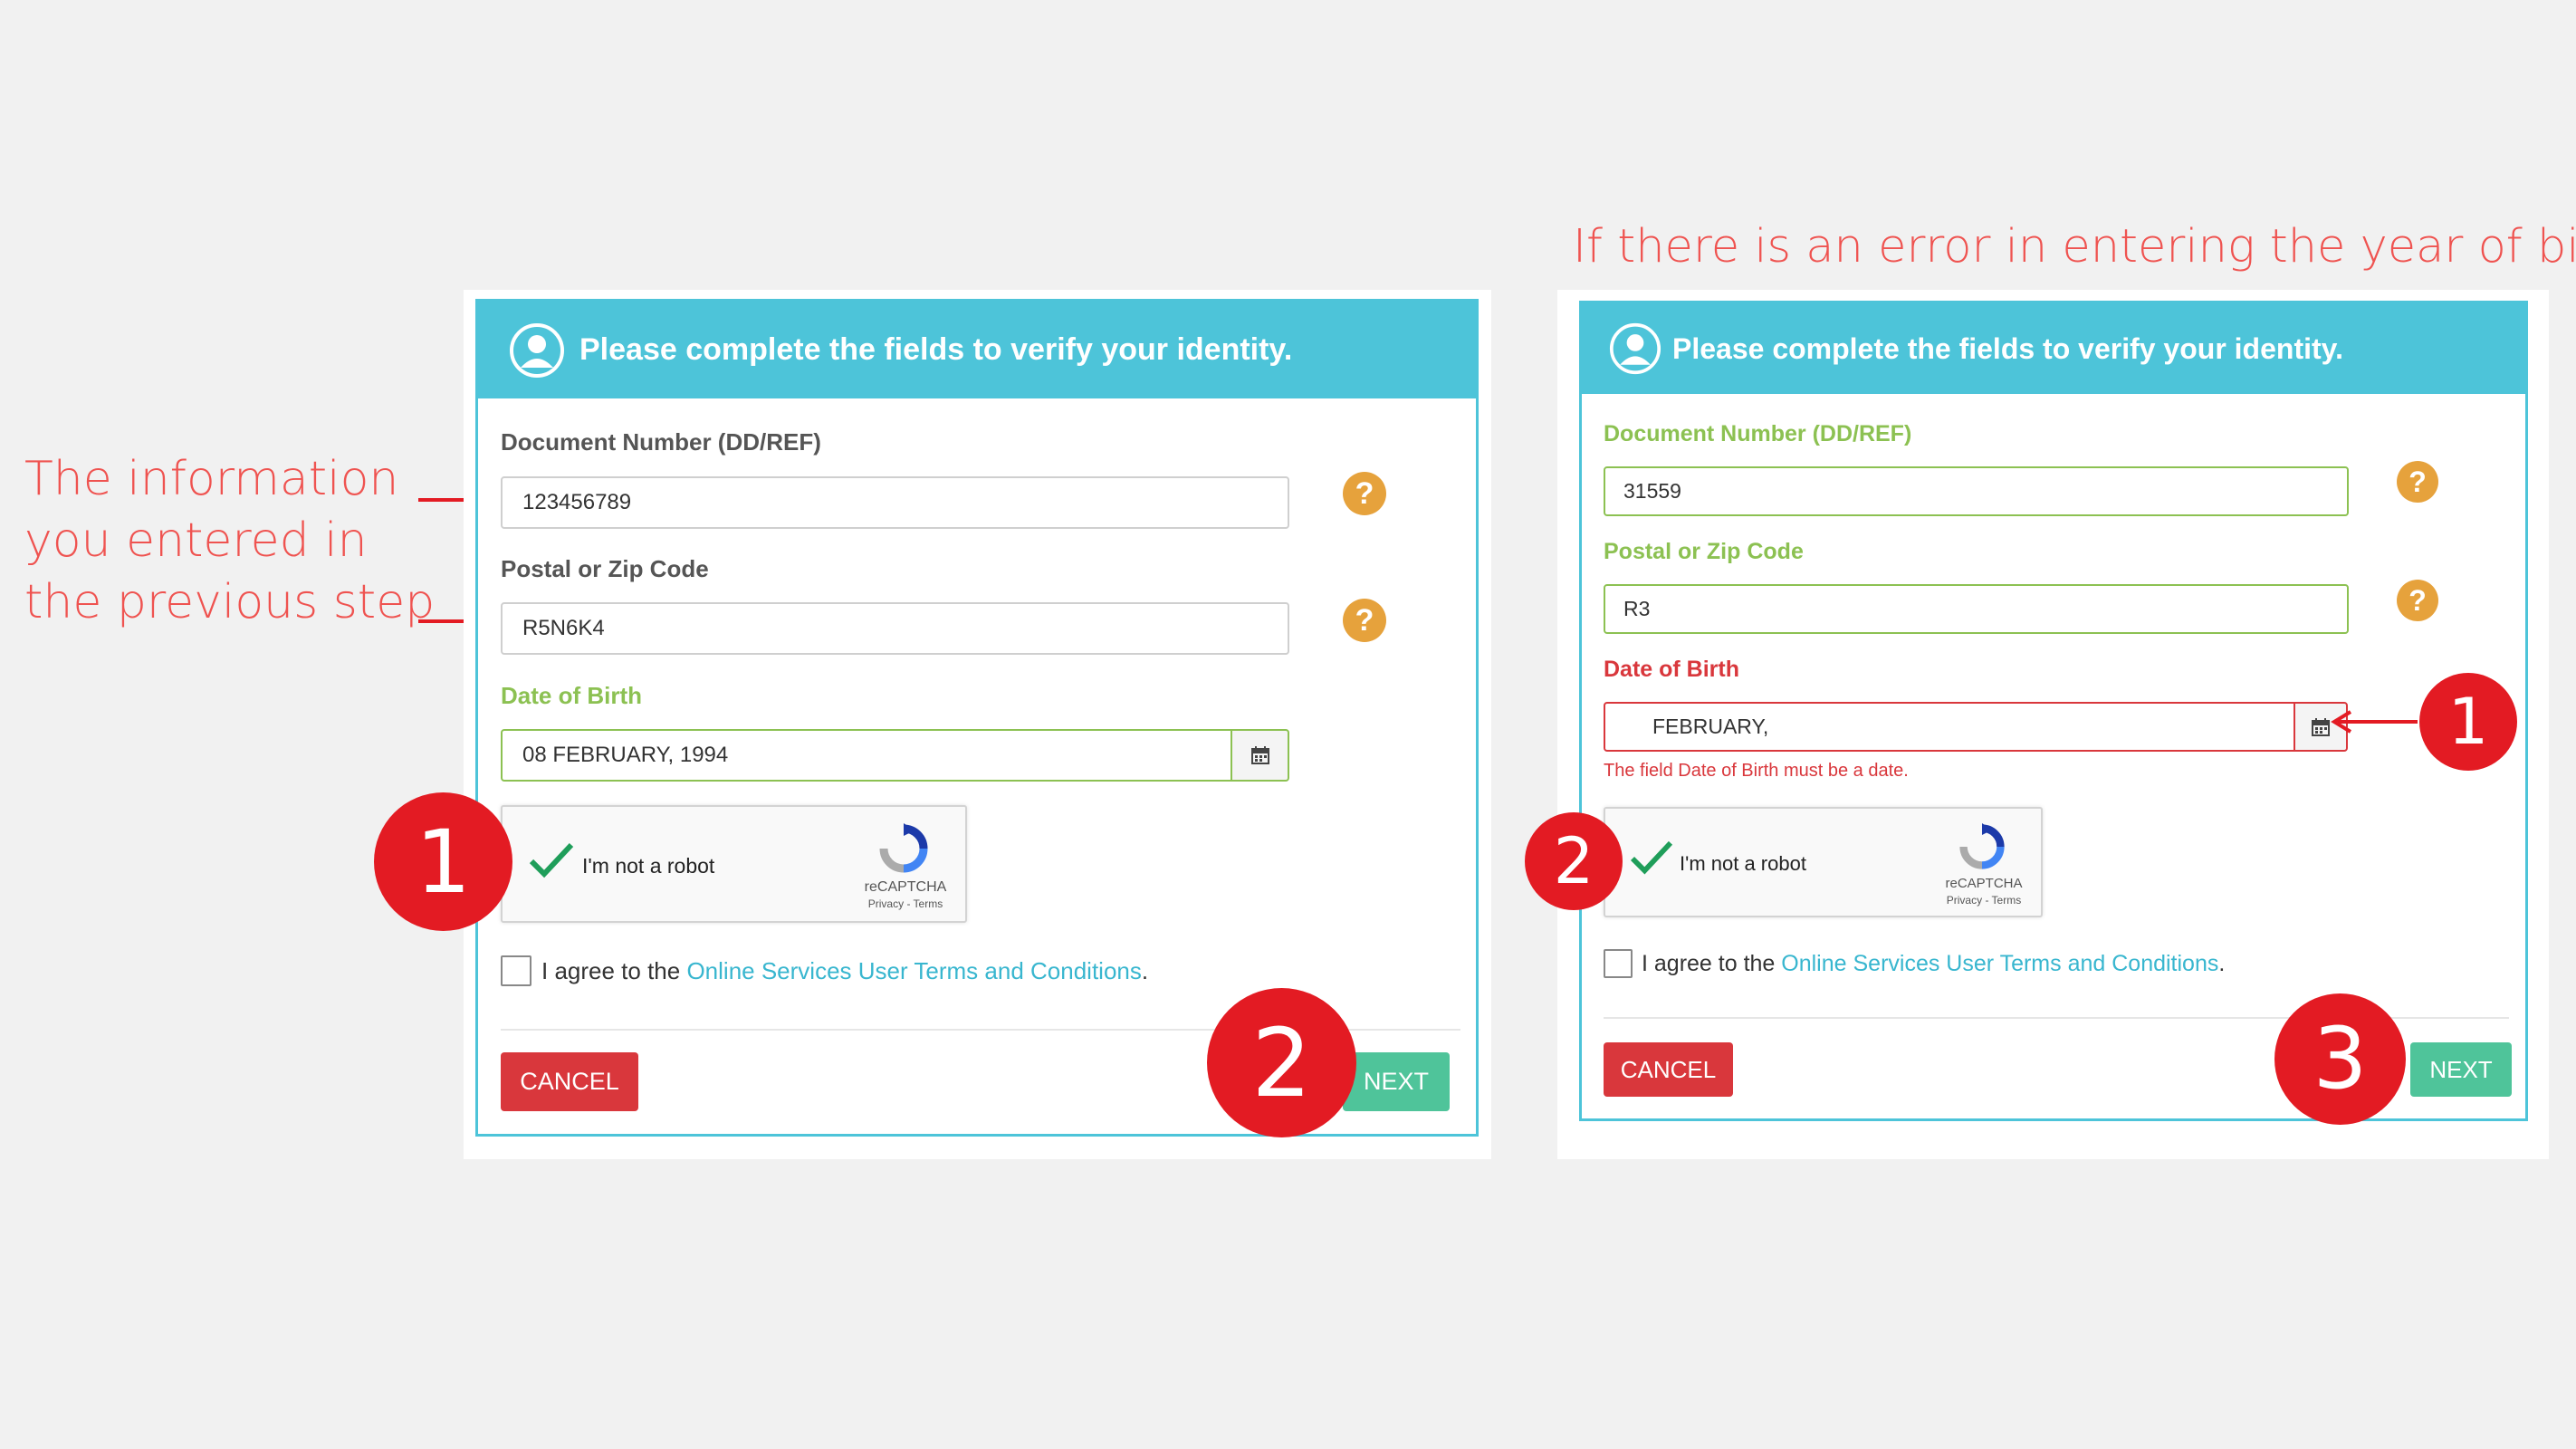 The height and width of the screenshot is (1449, 2576). What do you see at coordinates (866, 755) in the screenshot?
I see `date-of-birth-input: 08 FEBRUARY, 1994` at bounding box center [866, 755].